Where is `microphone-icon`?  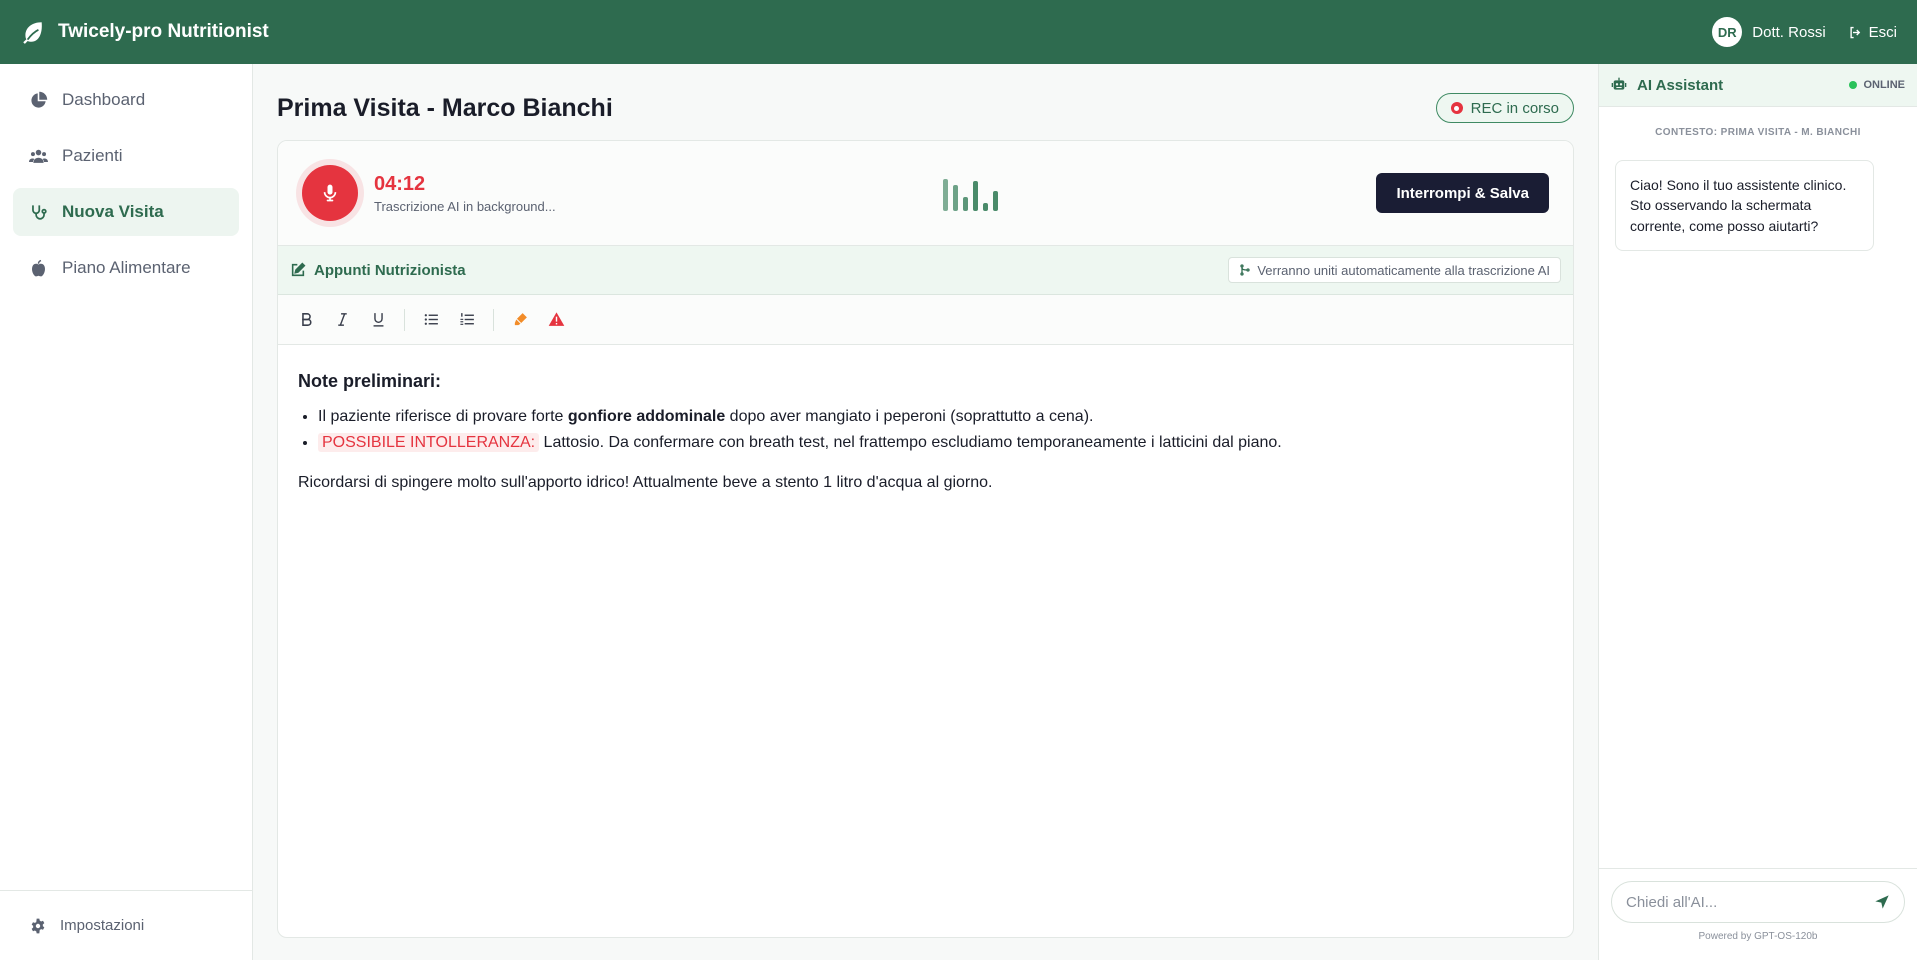 microphone-icon is located at coordinates (330, 193).